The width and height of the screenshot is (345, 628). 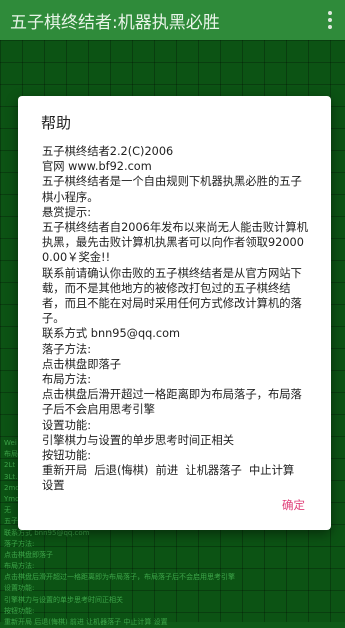 I want to click on app-title: 五子棋终结者:机器执黑必胜, so click(x=115, y=22).